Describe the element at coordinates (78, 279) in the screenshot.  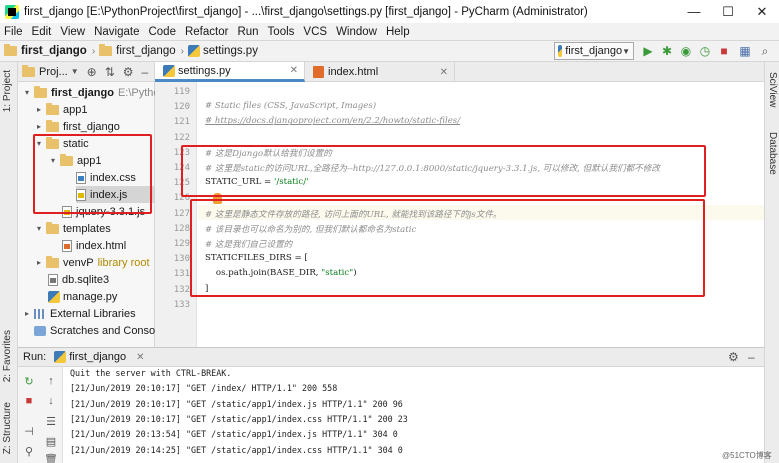
I see `tree-item-db-sqlite: db.sqlite3` at that location.